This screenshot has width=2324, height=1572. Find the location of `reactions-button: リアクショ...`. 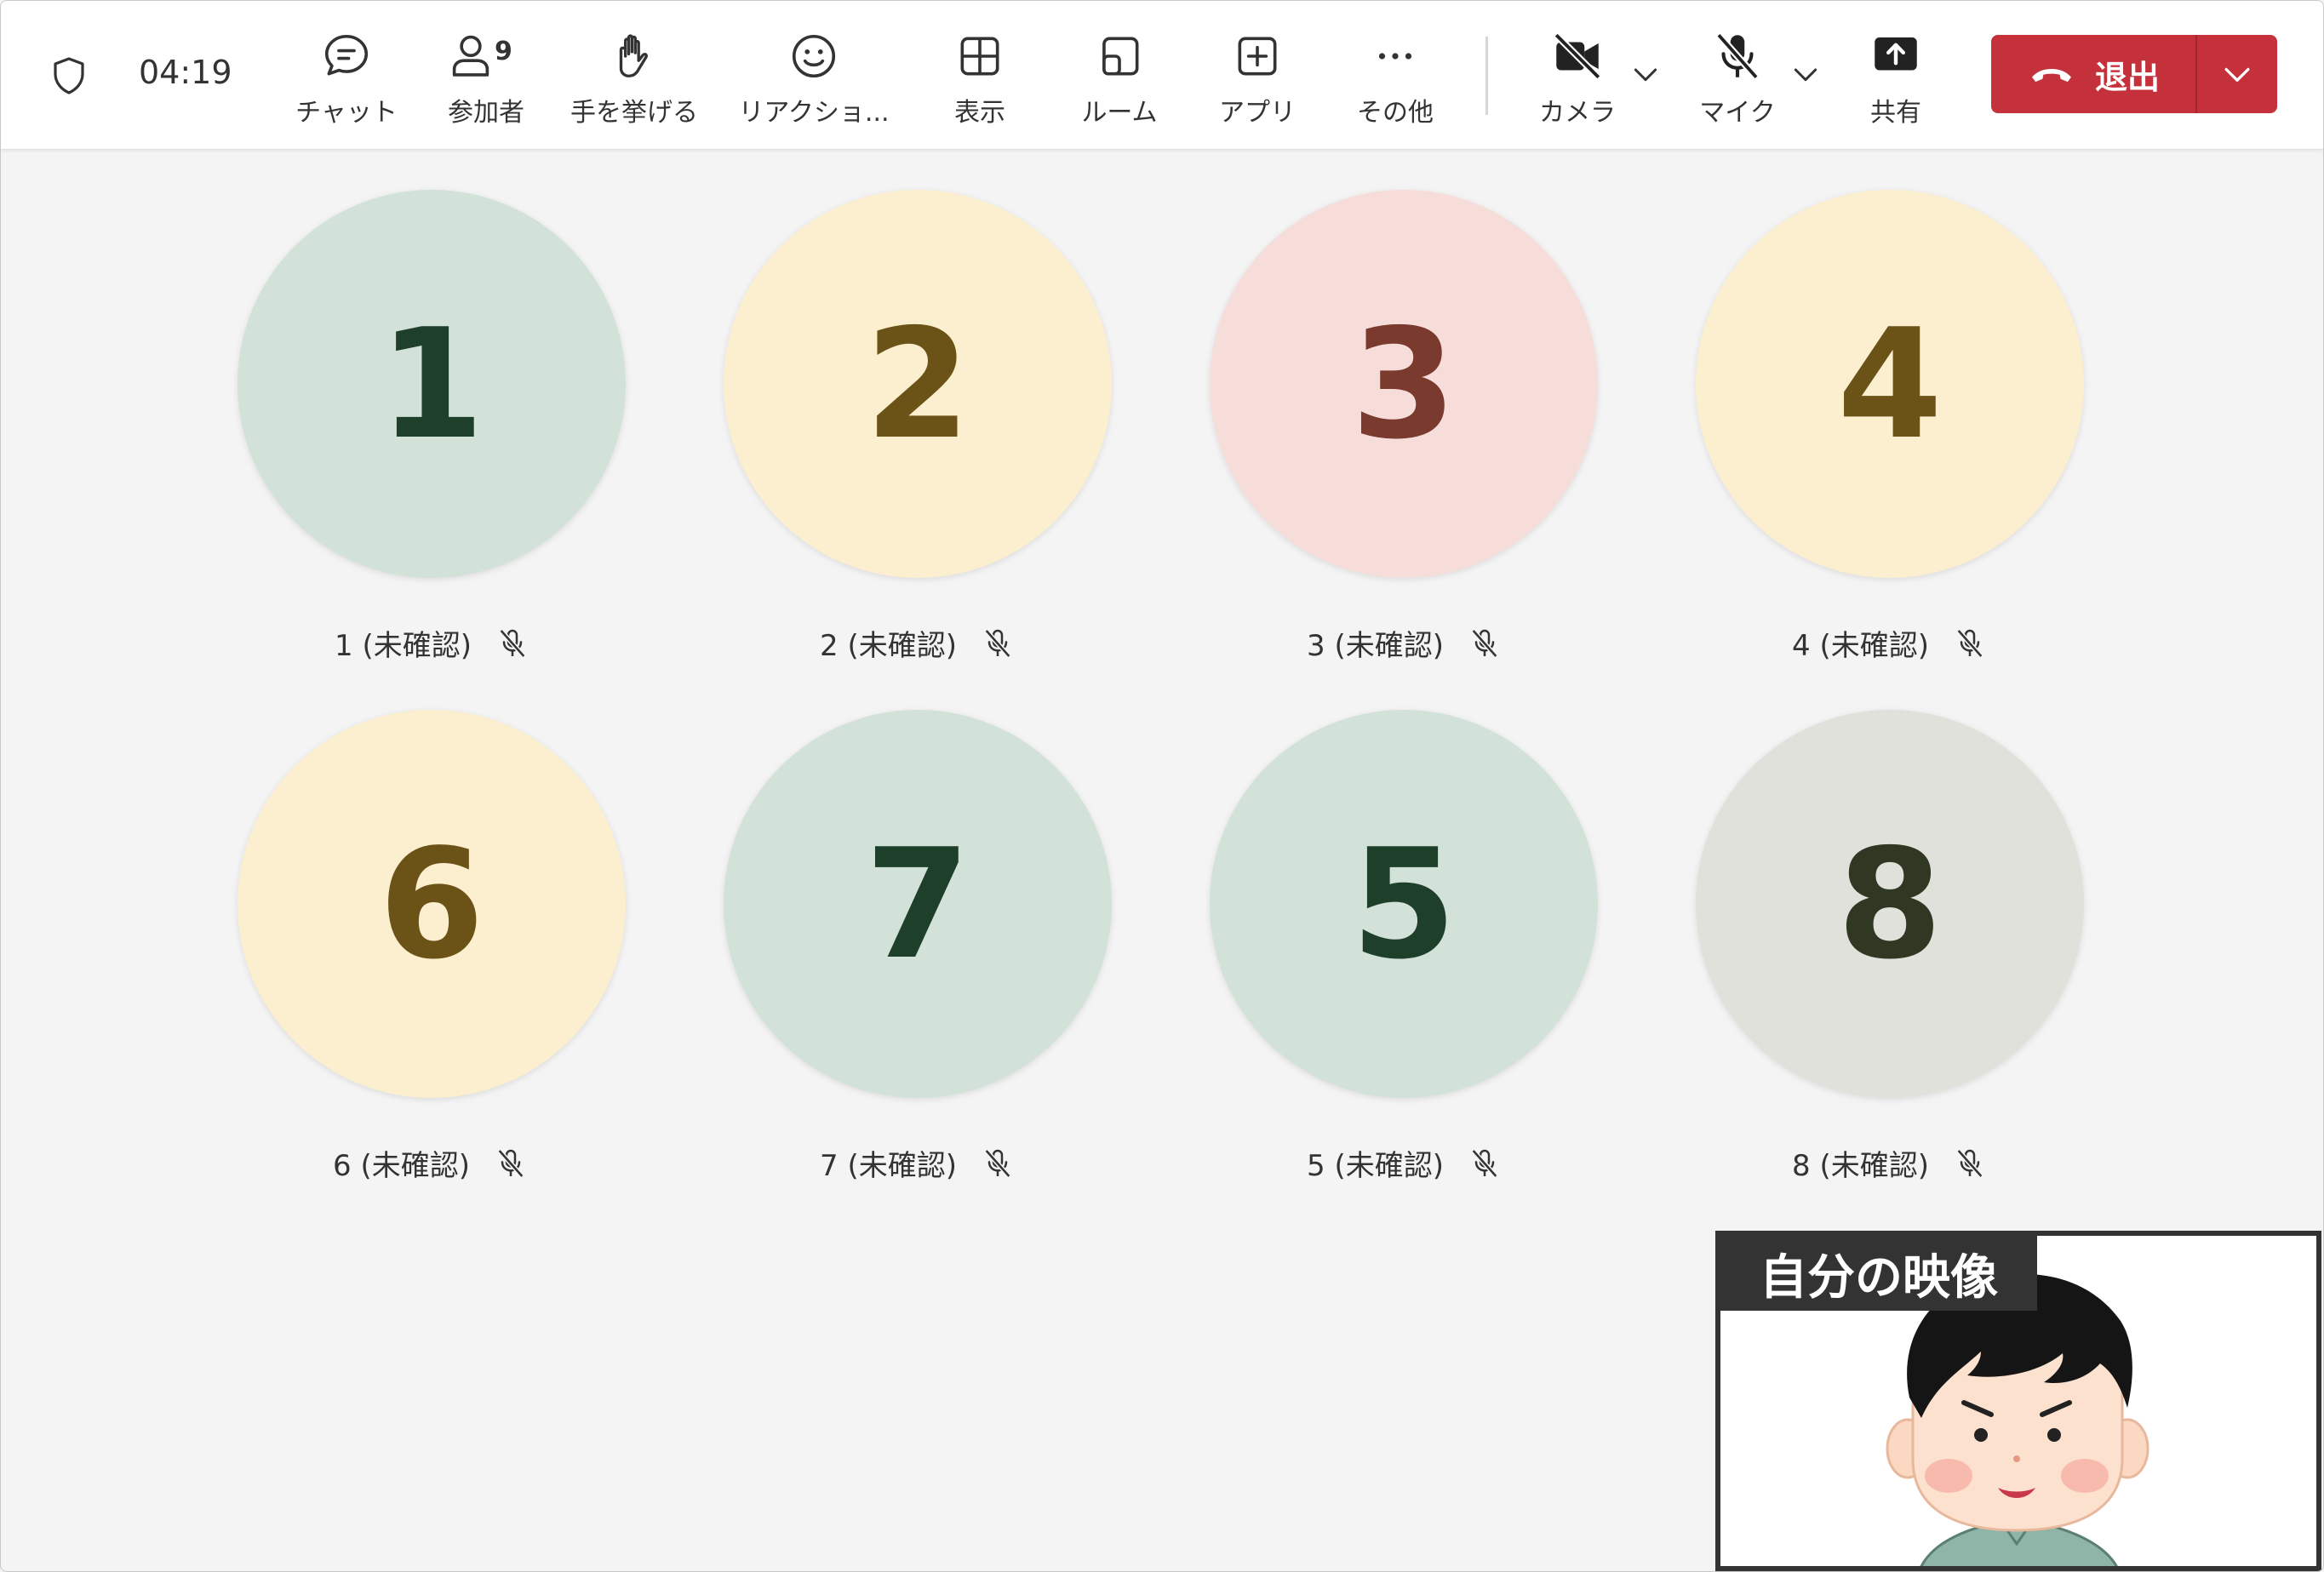

reactions-button: リアクショ... is located at coordinates (813, 77).